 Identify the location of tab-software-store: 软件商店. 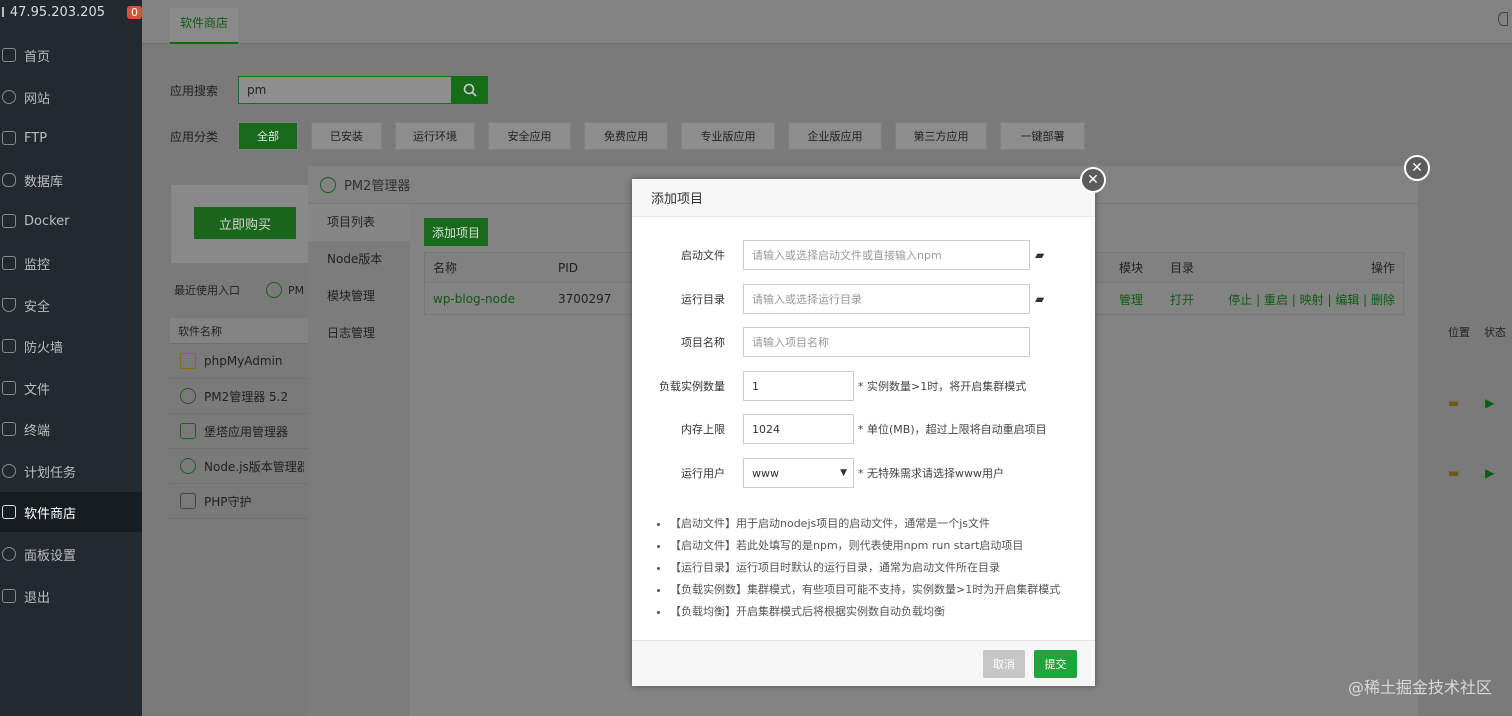
(204, 26).